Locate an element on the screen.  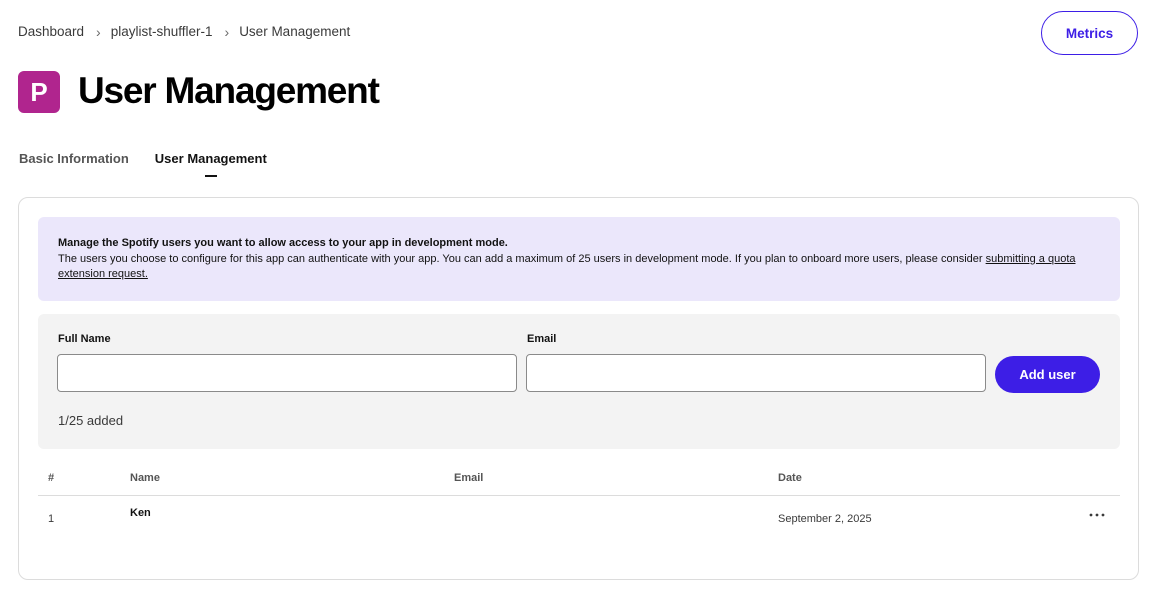
tab-bar: Basic Information User Management is located at coordinates (143, 164).